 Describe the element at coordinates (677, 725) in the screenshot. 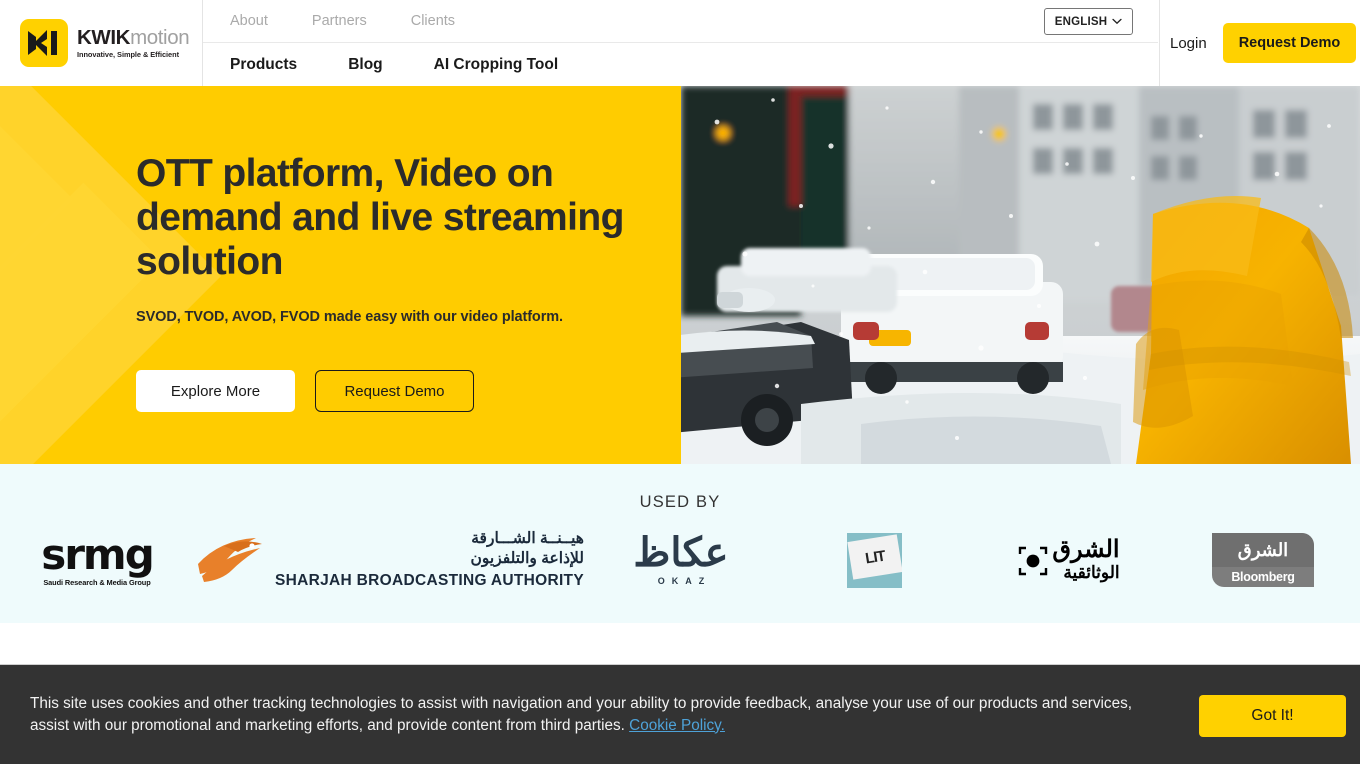

I see `cookie-policy-link: Cookie Policy.` at that location.